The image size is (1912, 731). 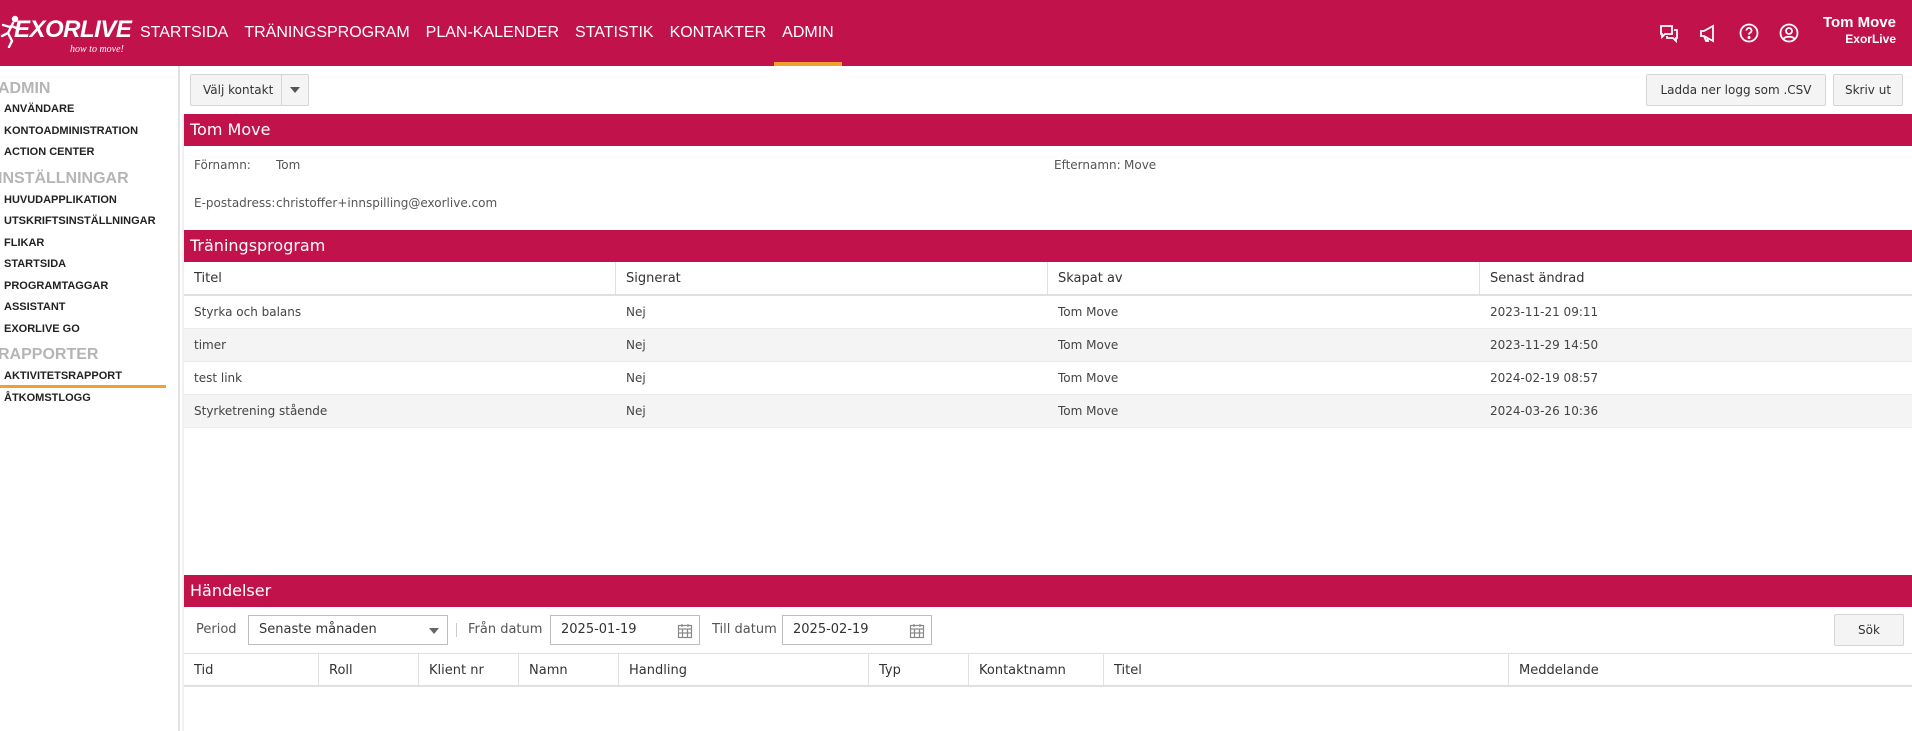 I want to click on sidebar-item-utskriftsinstallningar: UTSKRIFTSINSTÄLLNINGAR, so click(x=89, y=222).